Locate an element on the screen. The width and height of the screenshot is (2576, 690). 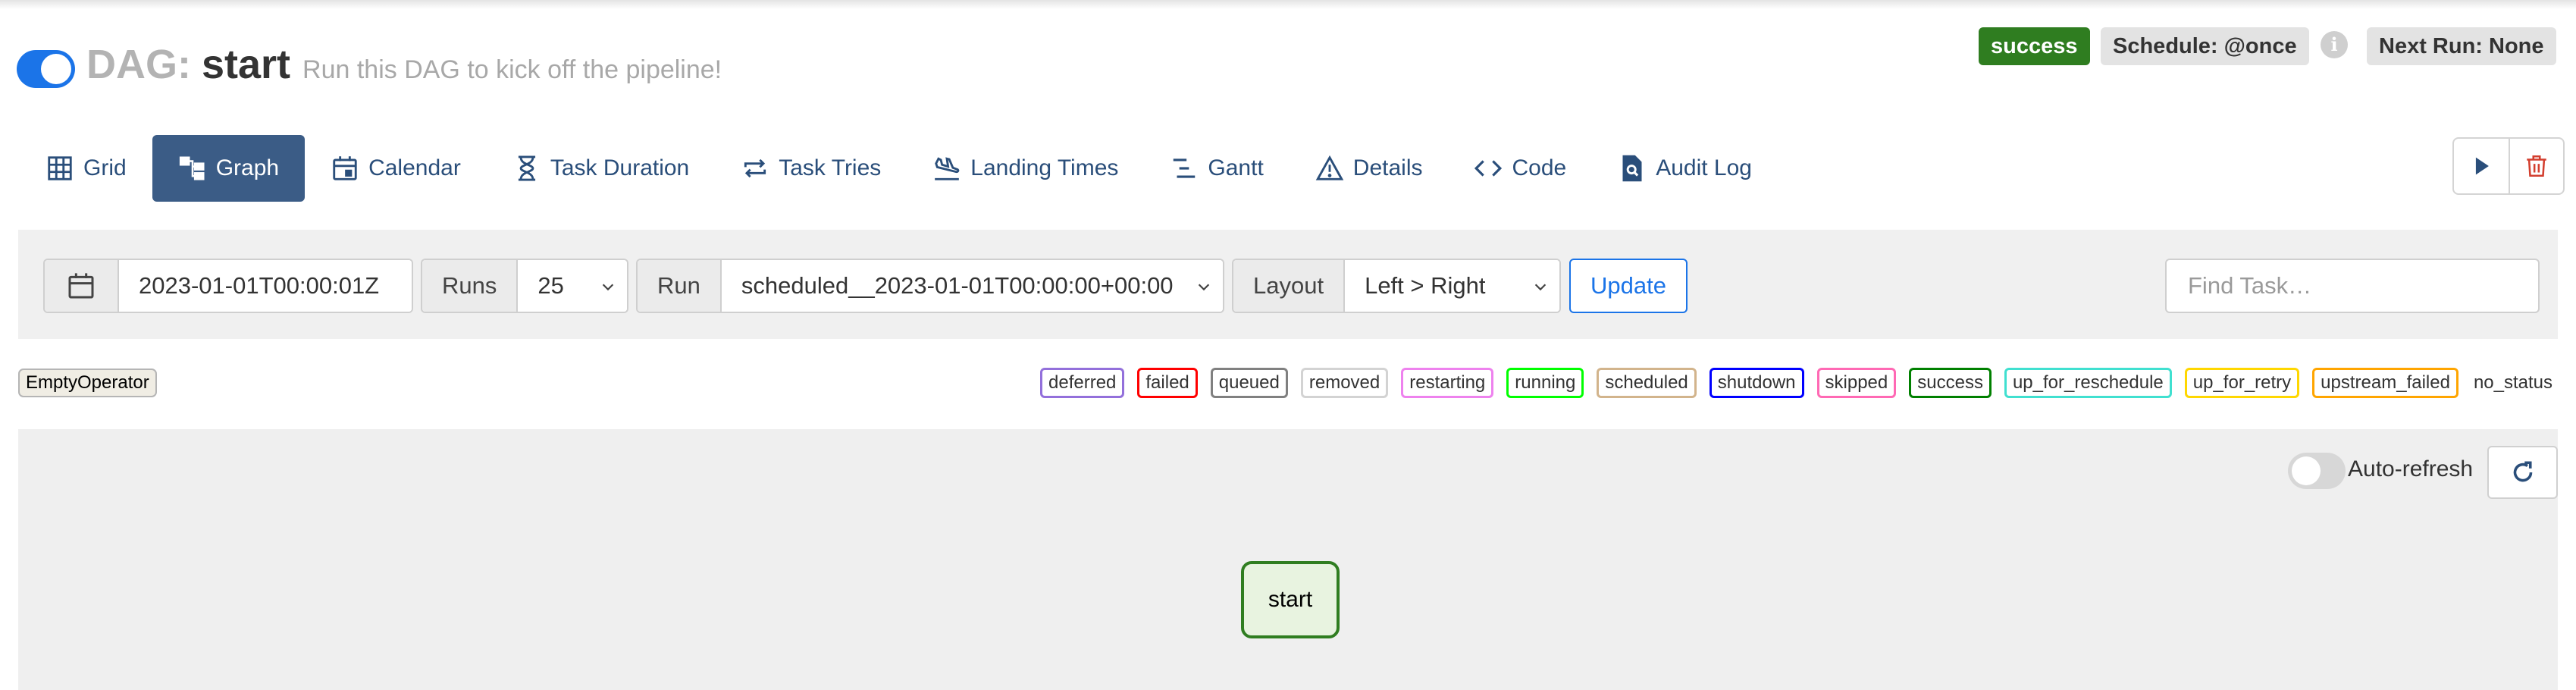
run-select: scheduled__2023-01-01T00:00:00+00:00 is located at coordinates (972, 286).